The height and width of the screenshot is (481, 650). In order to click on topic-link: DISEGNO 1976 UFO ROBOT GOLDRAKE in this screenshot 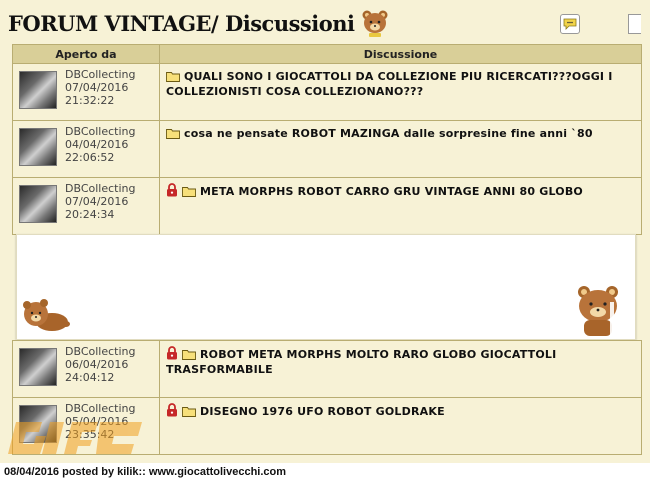, I will do `click(322, 411)`.